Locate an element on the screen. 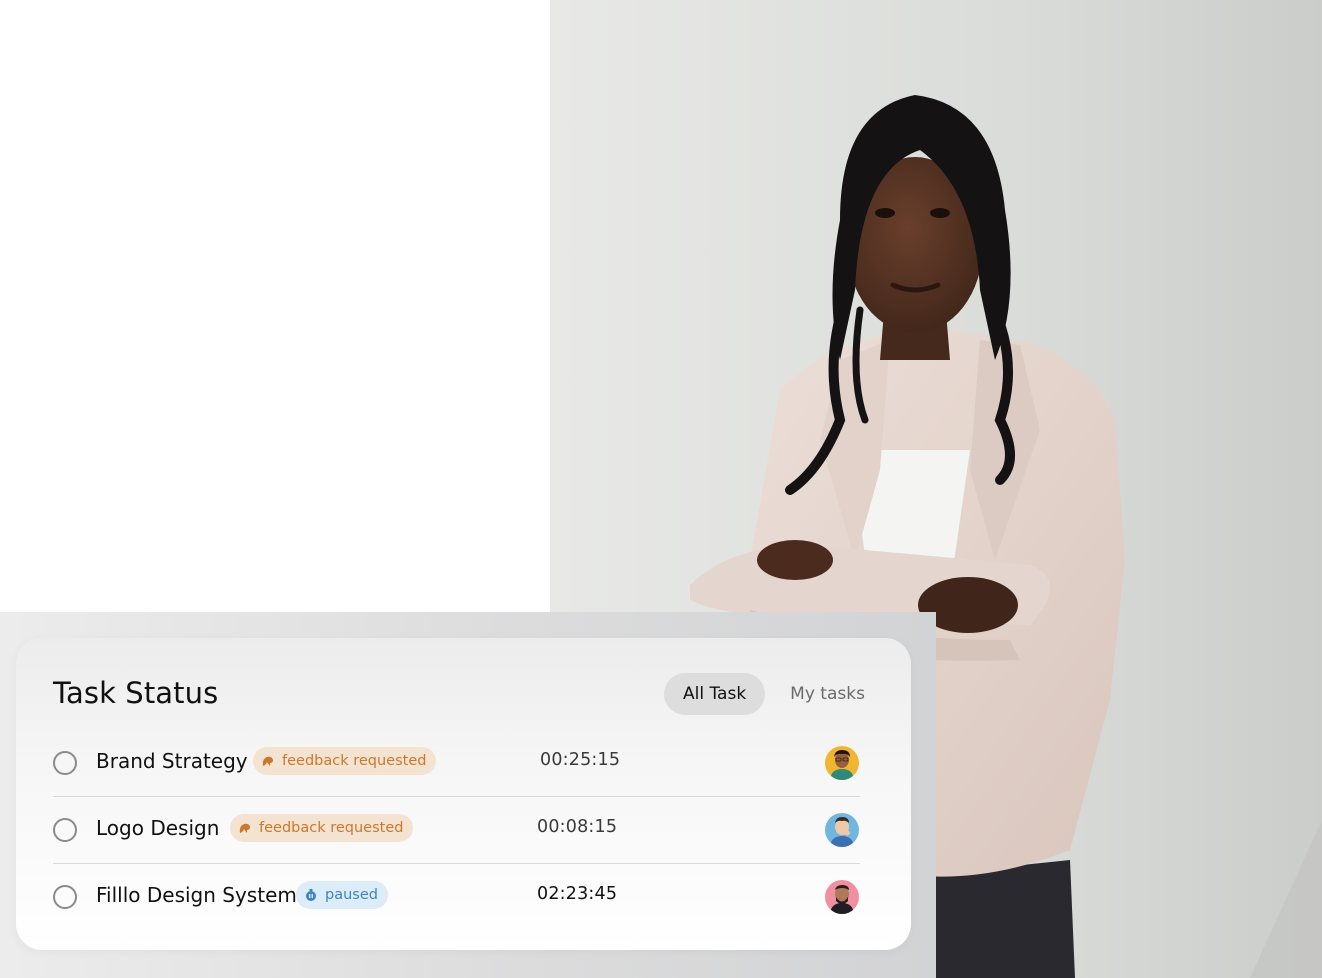 The width and height of the screenshot is (1322, 978). man-avatar-pink-bg-icon is located at coordinates (842, 897).